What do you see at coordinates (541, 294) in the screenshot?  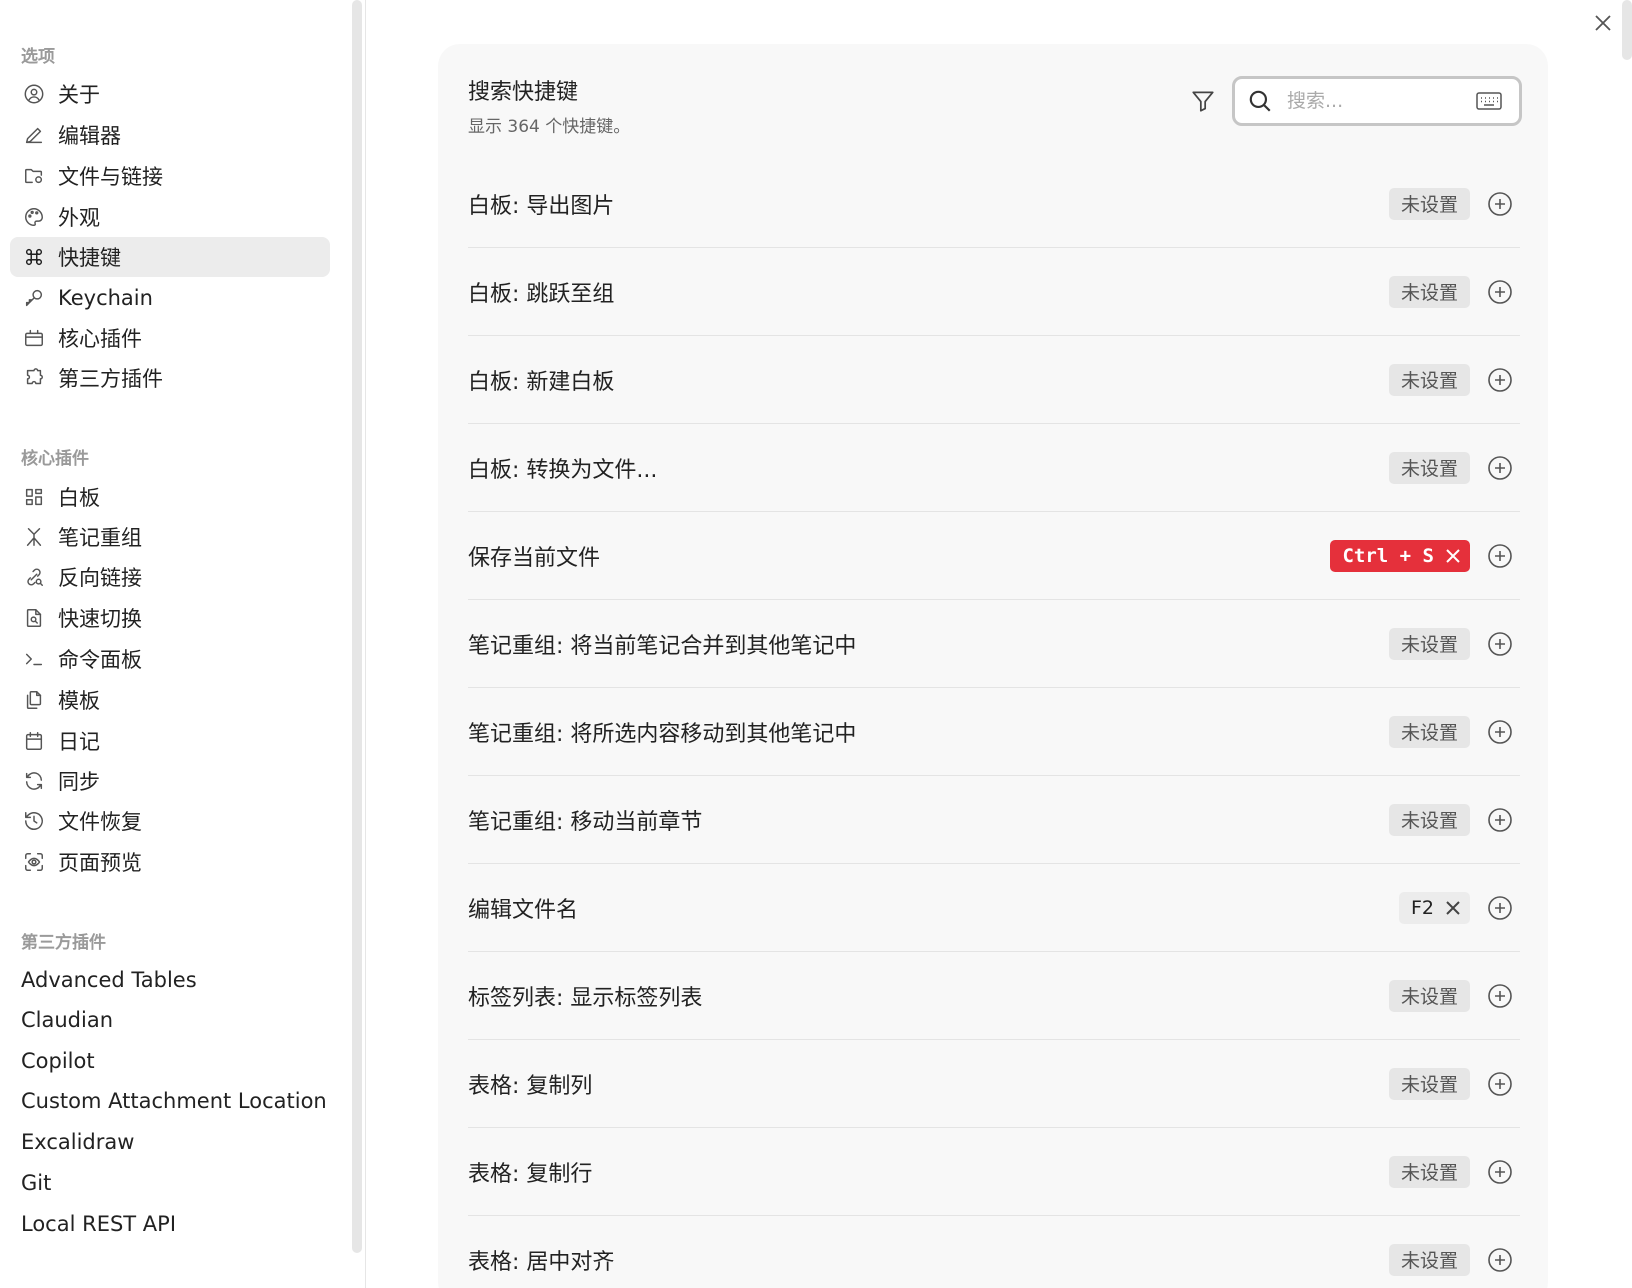 I see `command-name: 白板: 跳跃至组` at bounding box center [541, 294].